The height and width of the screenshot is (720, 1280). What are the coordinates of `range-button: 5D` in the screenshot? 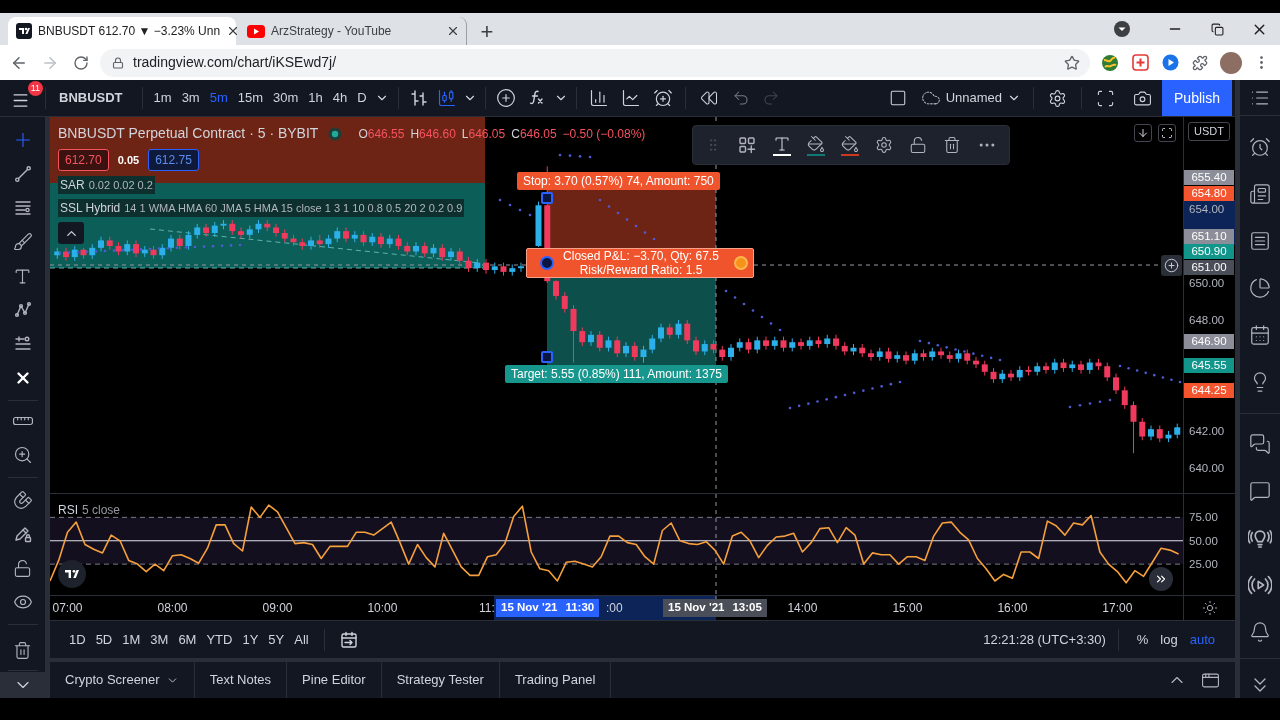 It's located at (104, 639).